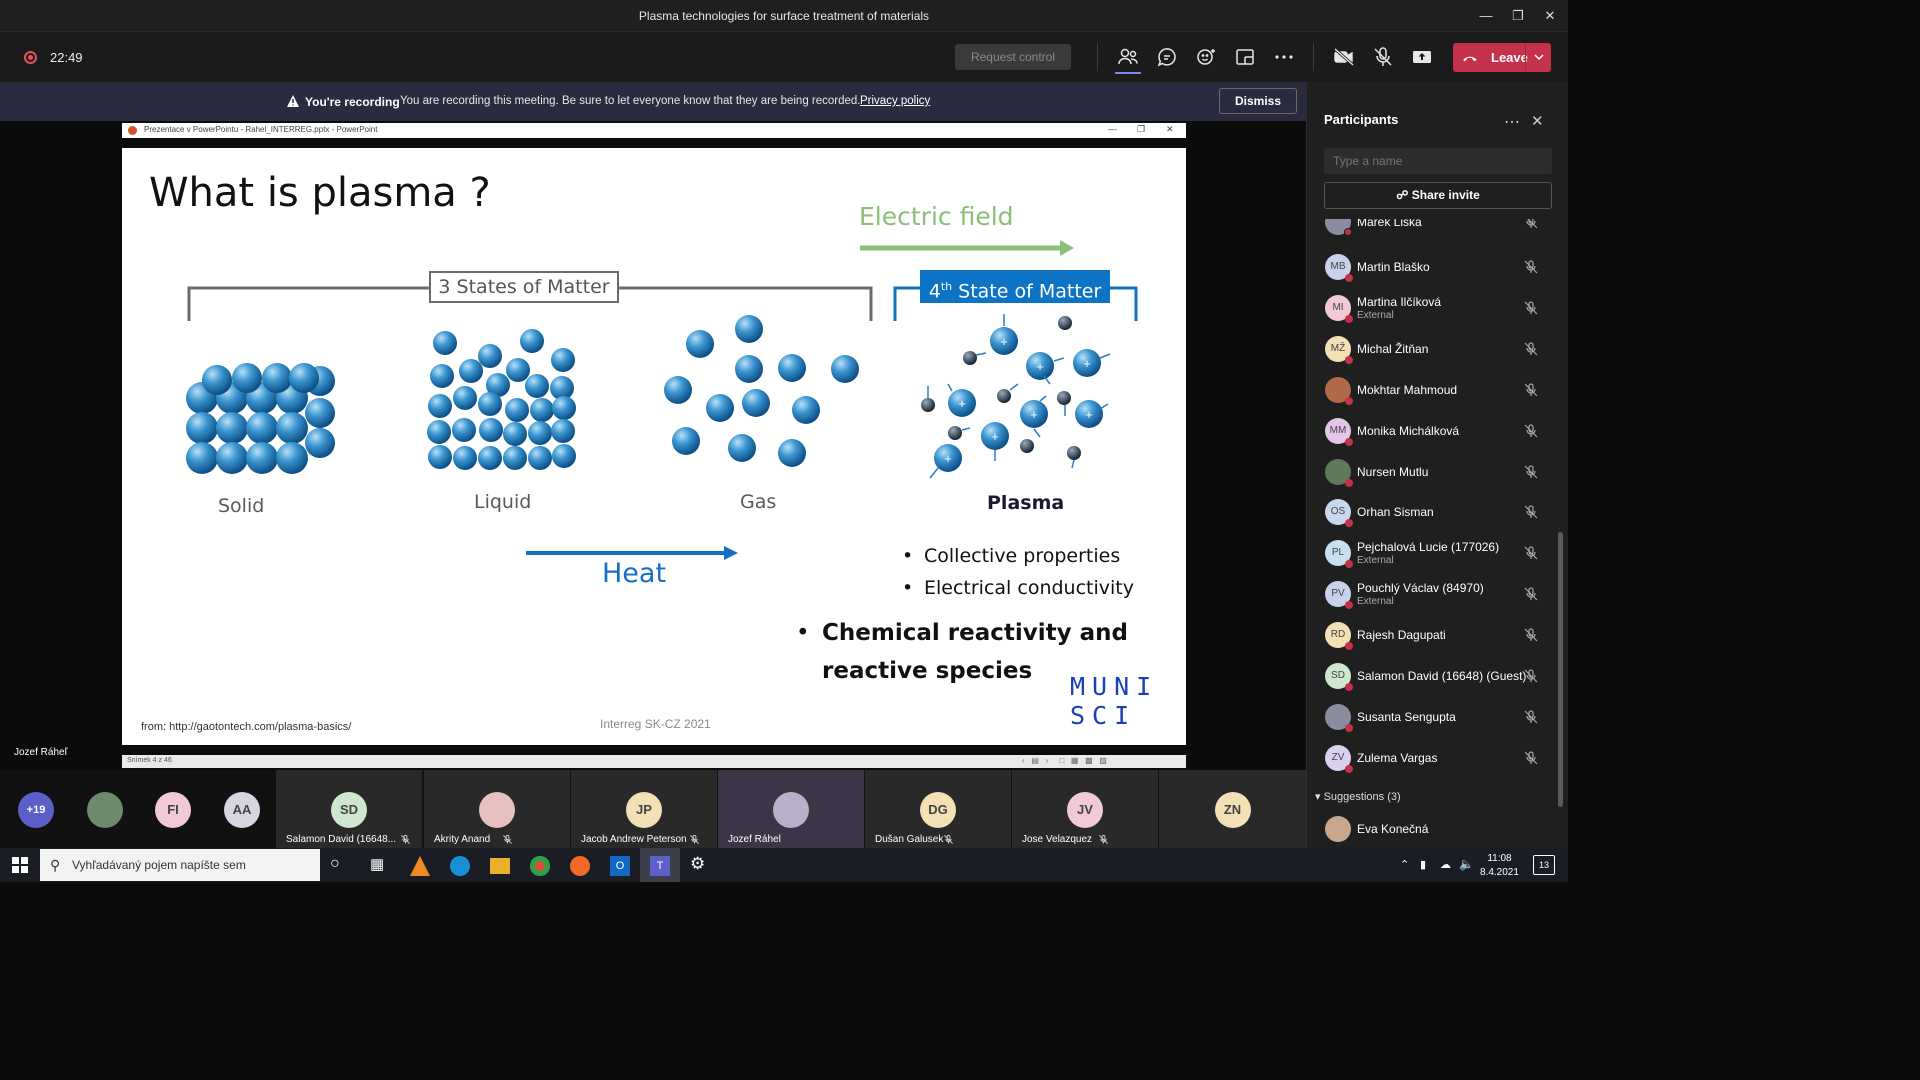  I want to click on restore-icon: ❐, so click(1518, 16).